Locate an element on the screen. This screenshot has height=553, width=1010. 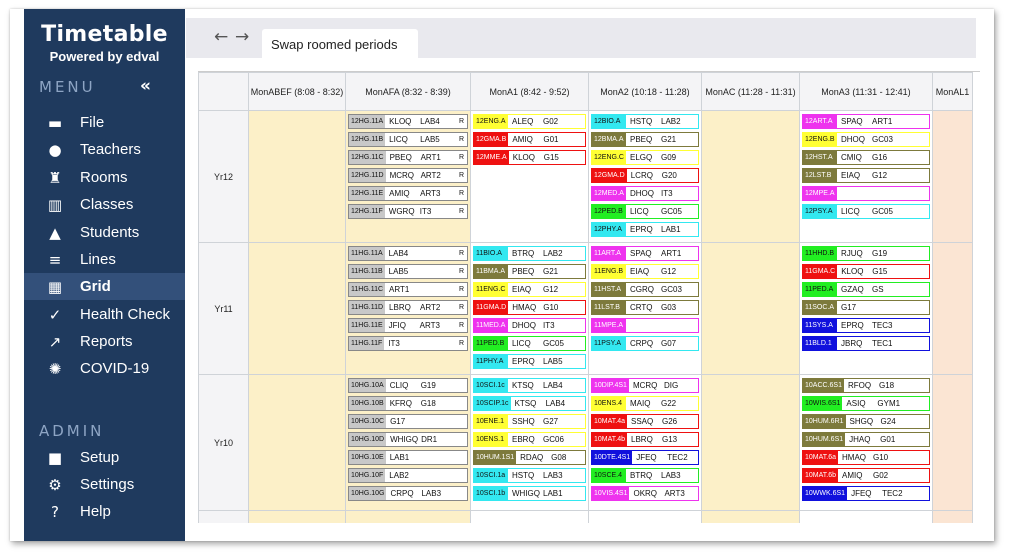
class-card: 10HG.10G CRPQ LAB3 is located at coordinates (408, 493).